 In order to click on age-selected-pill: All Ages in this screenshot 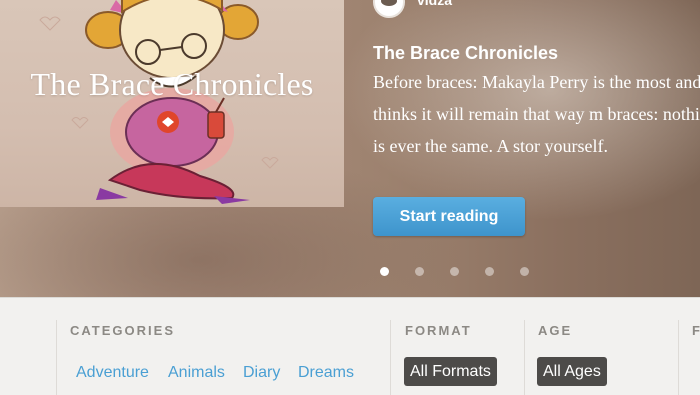, I will do `click(572, 371)`.